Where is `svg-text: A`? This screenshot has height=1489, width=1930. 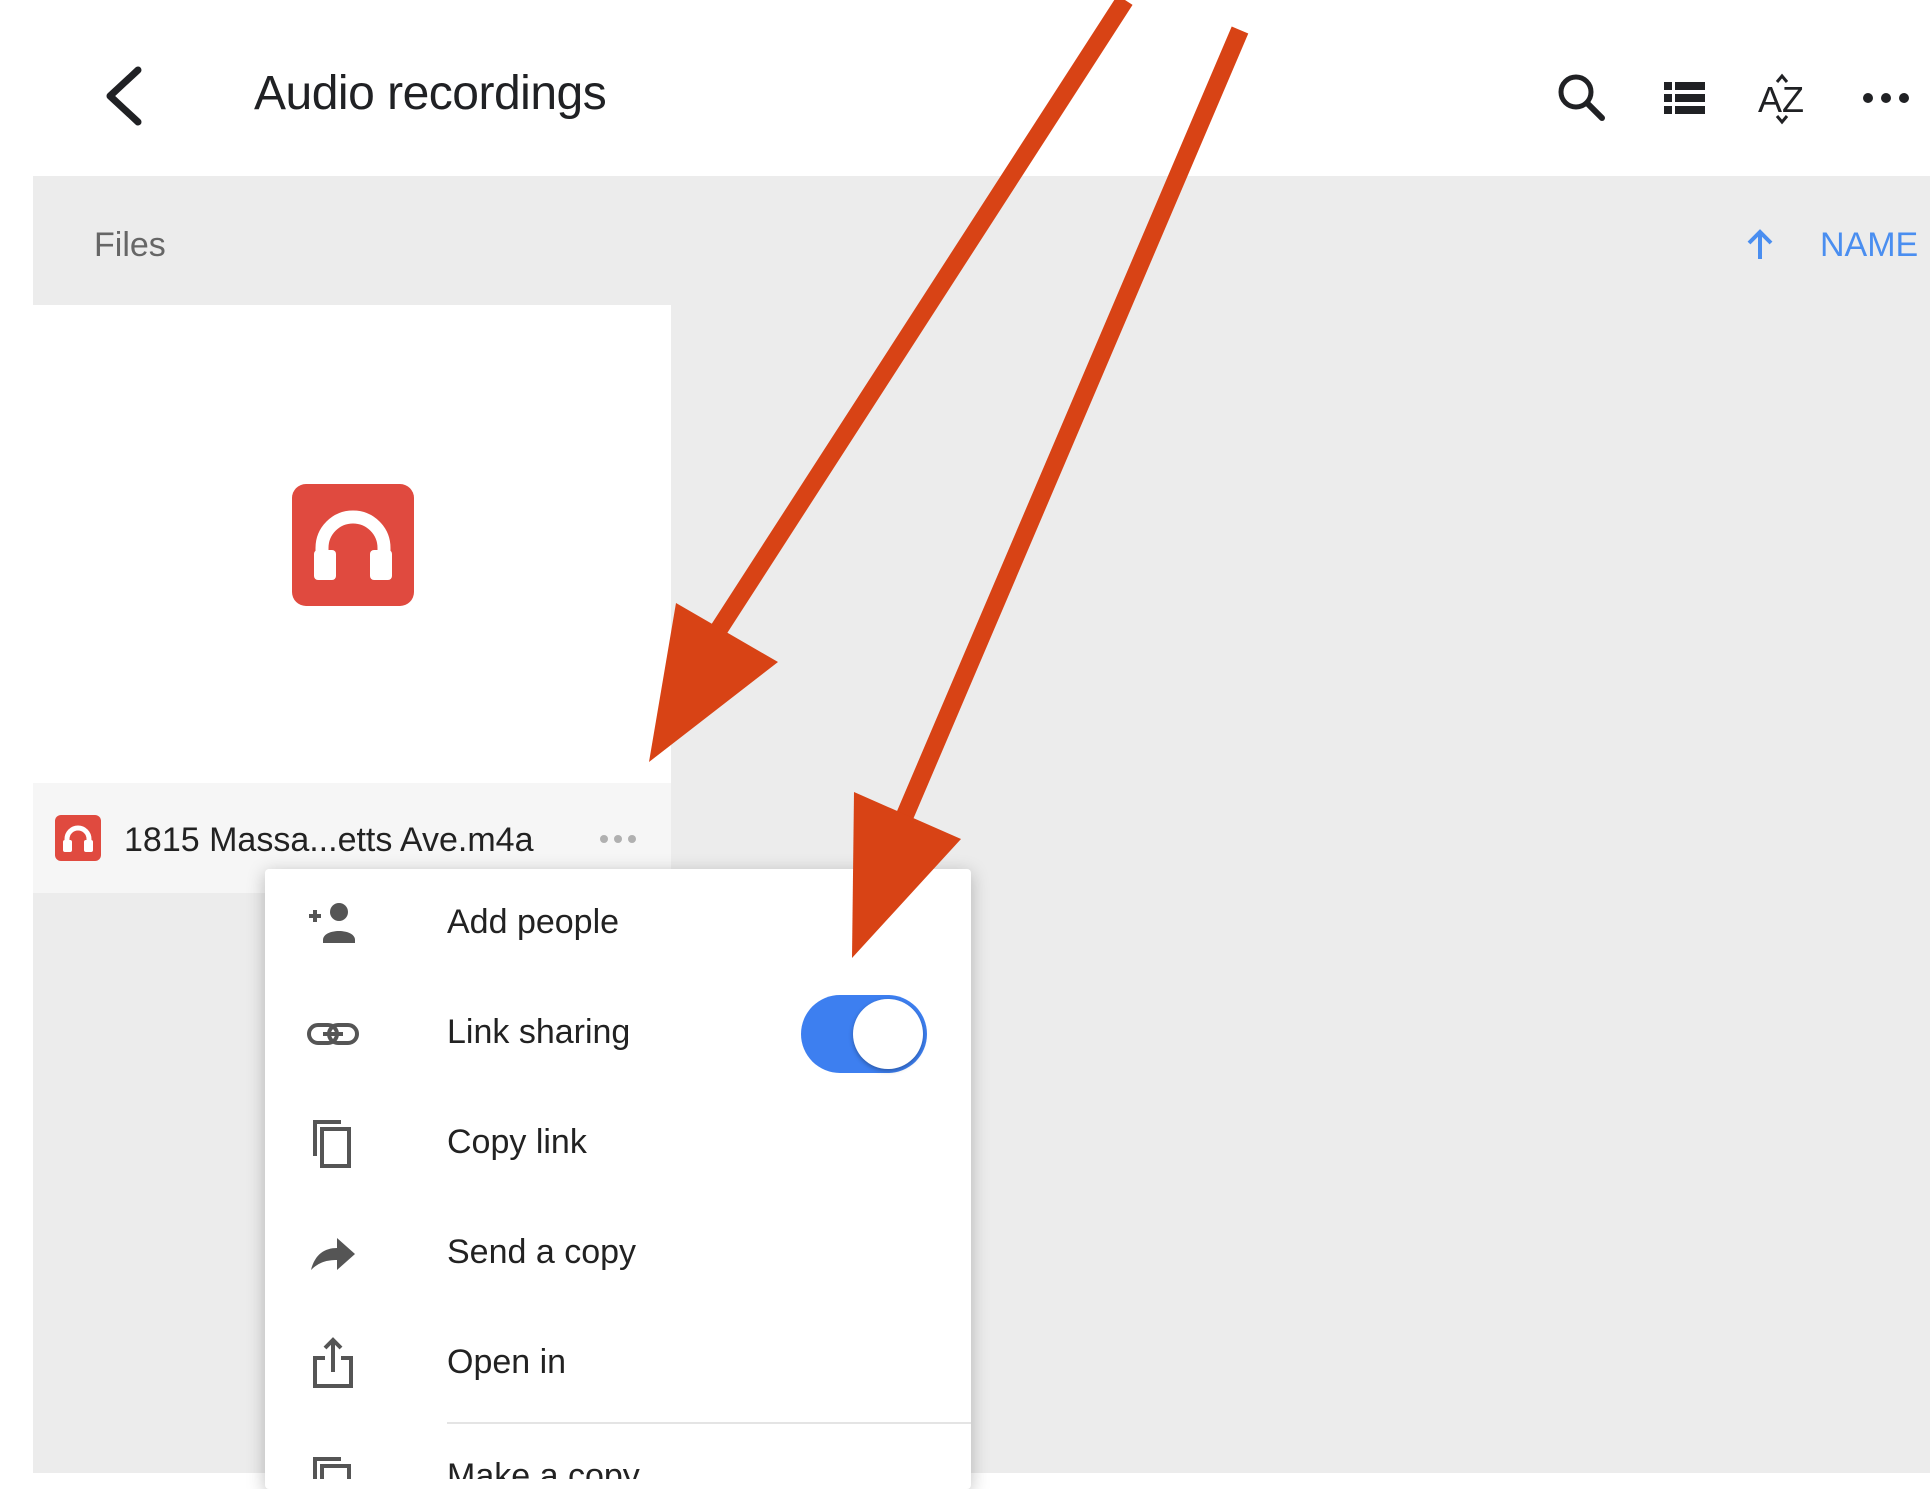
svg-text: A is located at coordinates (1770, 99).